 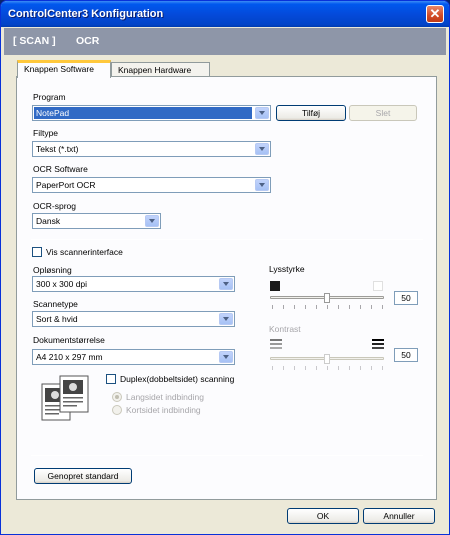 I want to click on brightness-label: Lysstyrke, so click(x=287, y=269).